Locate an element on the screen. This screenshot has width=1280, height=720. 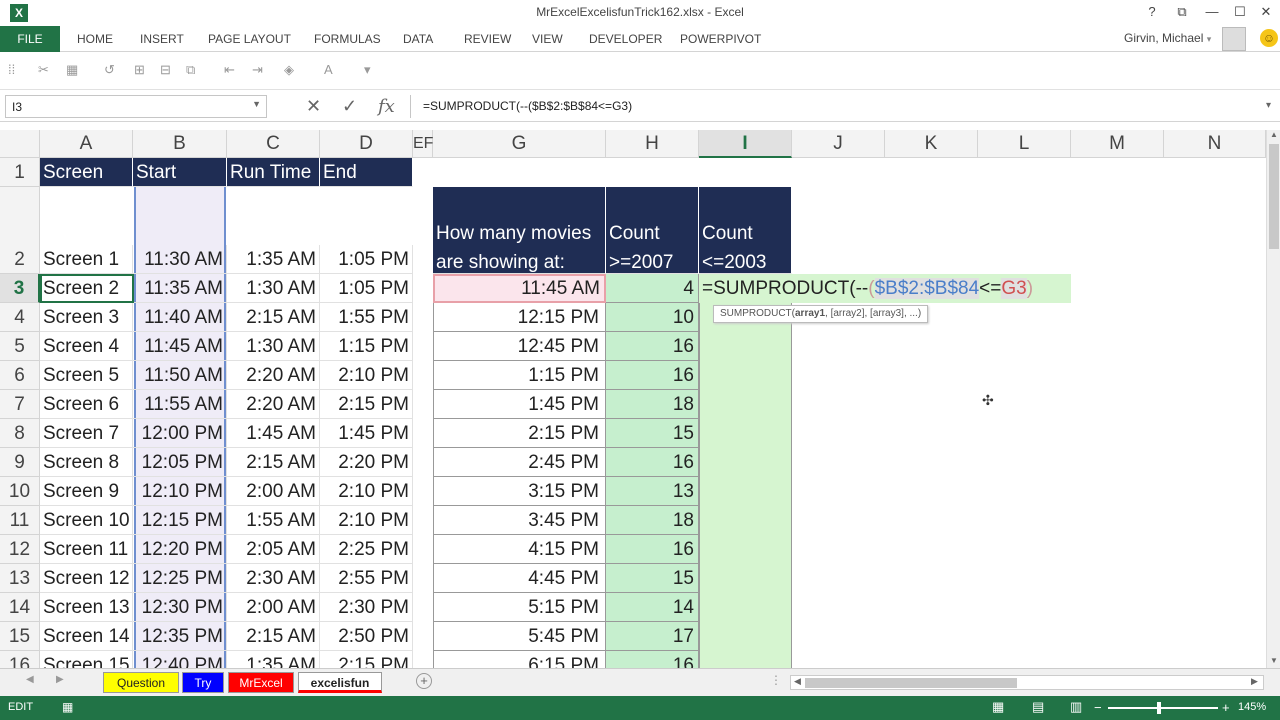
close-button: ✕ is located at coordinates (1266, 12).